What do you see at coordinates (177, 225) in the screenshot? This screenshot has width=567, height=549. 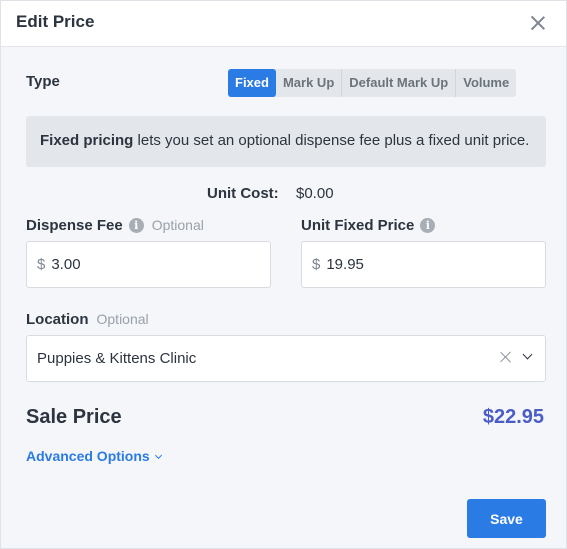 I see `dispense-fee-optional: Optional` at bounding box center [177, 225].